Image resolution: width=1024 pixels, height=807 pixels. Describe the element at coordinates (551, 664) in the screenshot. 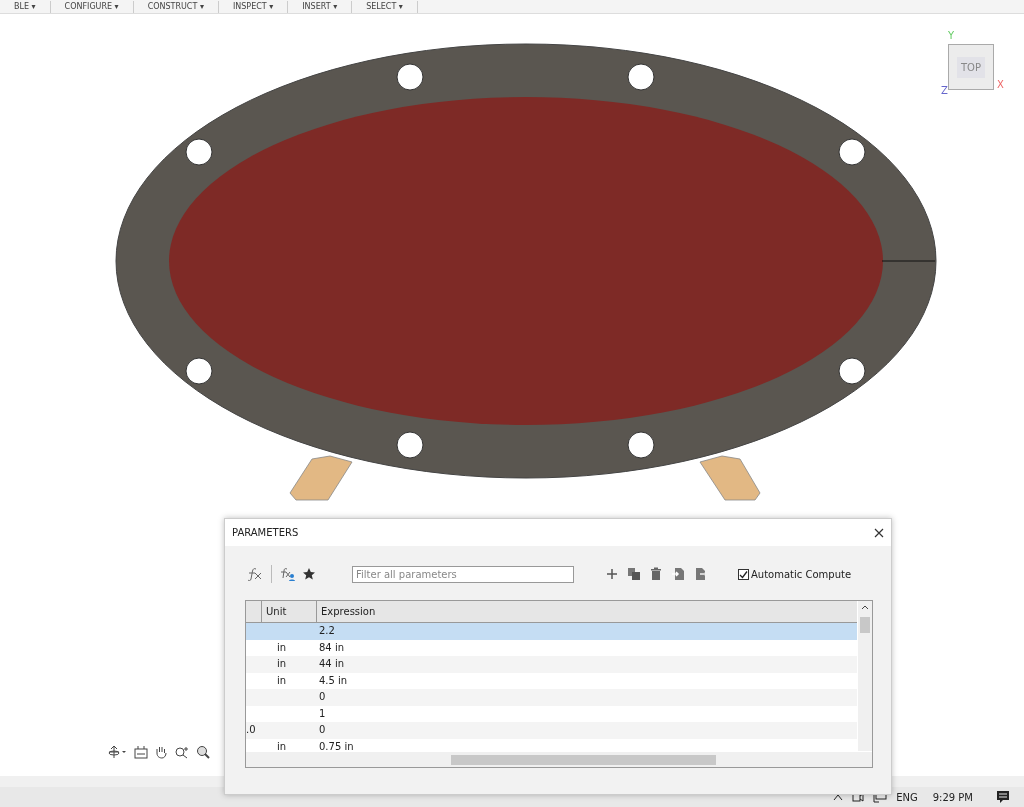

I see `table-row: in 44 in` at that location.